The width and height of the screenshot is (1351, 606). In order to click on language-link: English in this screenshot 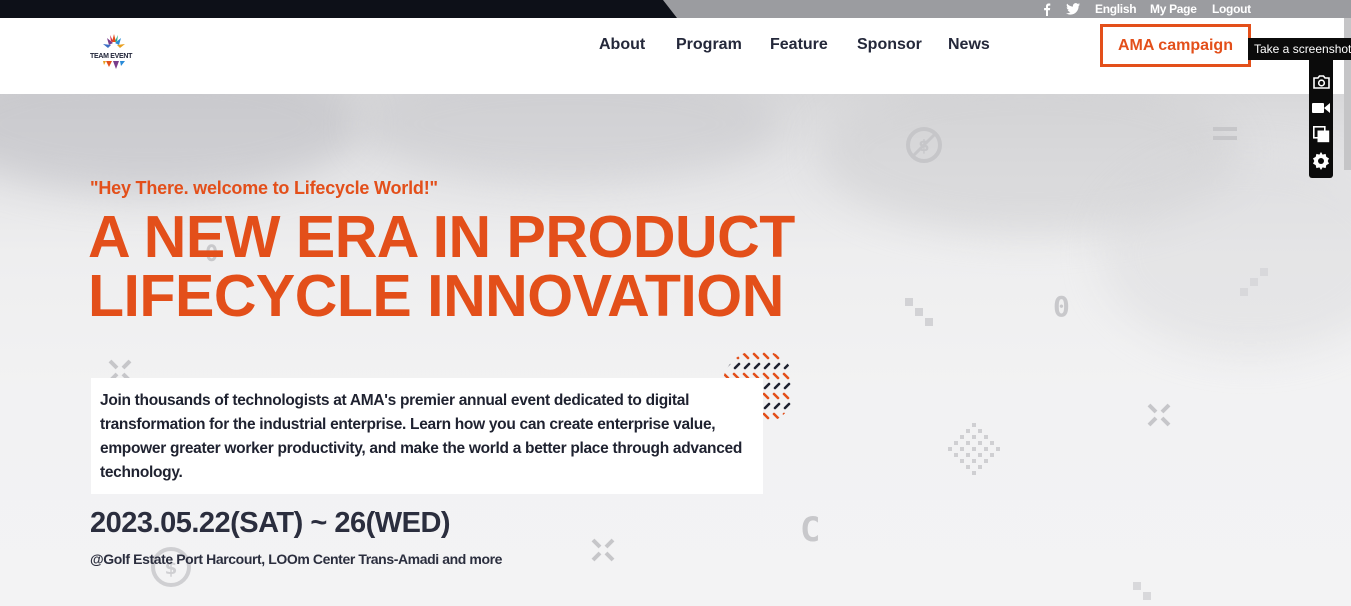, I will do `click(1116, 9)`.